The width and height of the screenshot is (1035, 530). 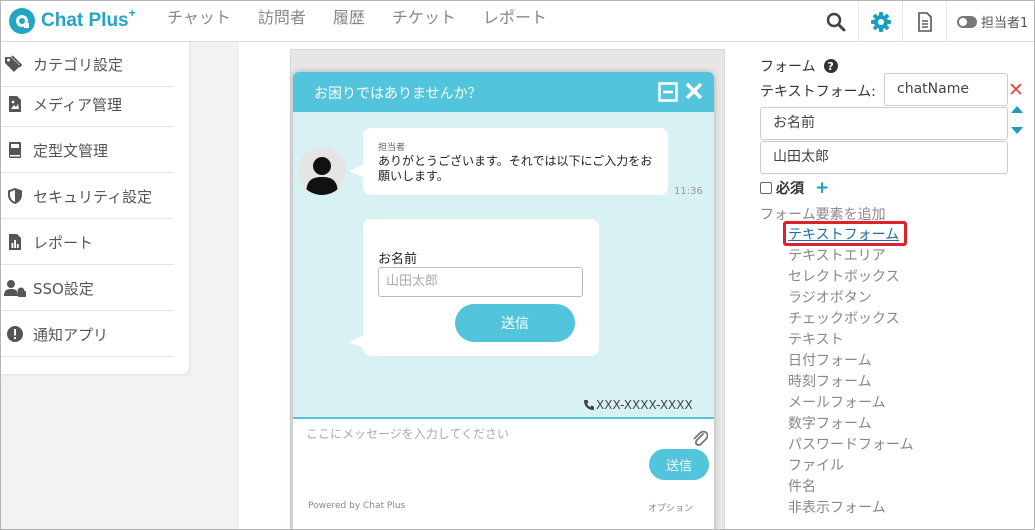 What do you see at coordinates (349, 16) in the screenshot?
I see `nav-history: 履歴` at bounding box center [349, 16].